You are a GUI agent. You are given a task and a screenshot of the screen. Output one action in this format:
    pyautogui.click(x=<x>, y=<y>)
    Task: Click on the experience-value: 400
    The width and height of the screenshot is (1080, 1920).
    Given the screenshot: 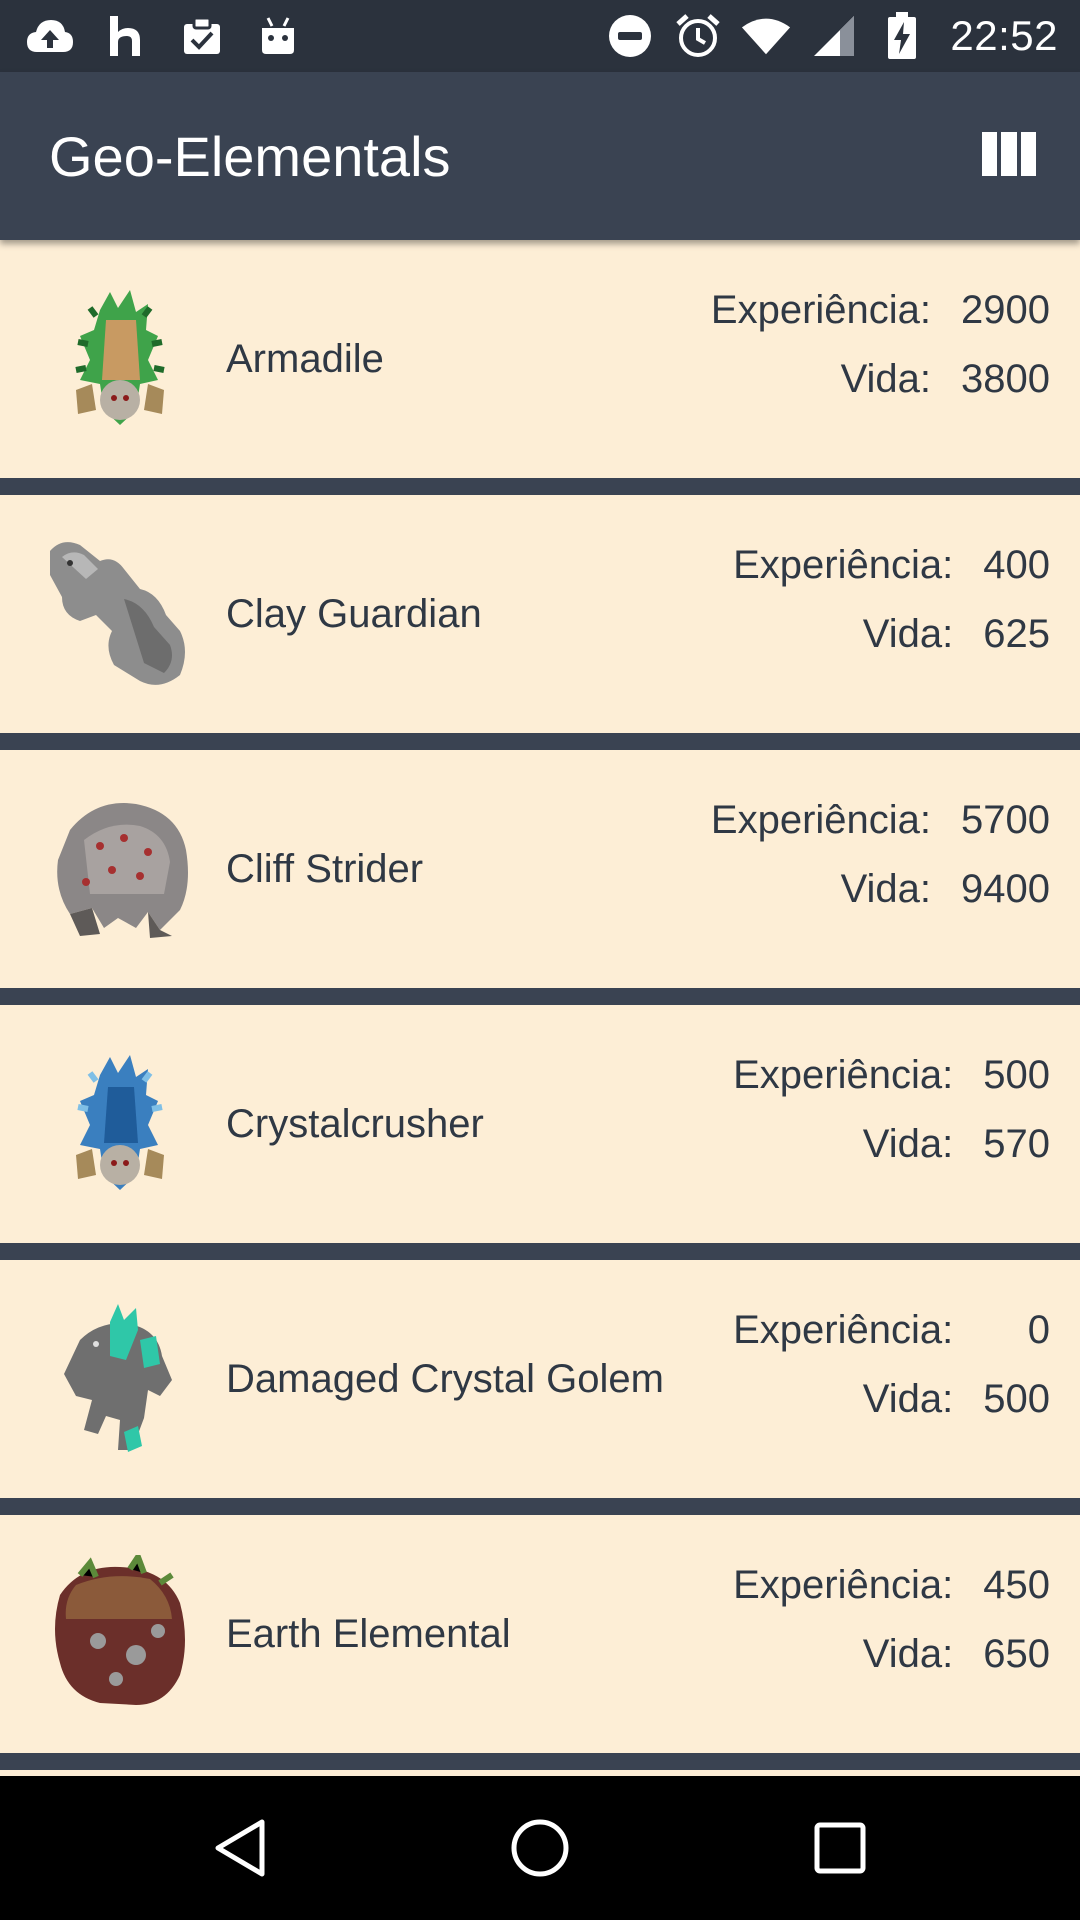 What is the action you would take?
    pyautogui.click(x=1016, y=565)
    